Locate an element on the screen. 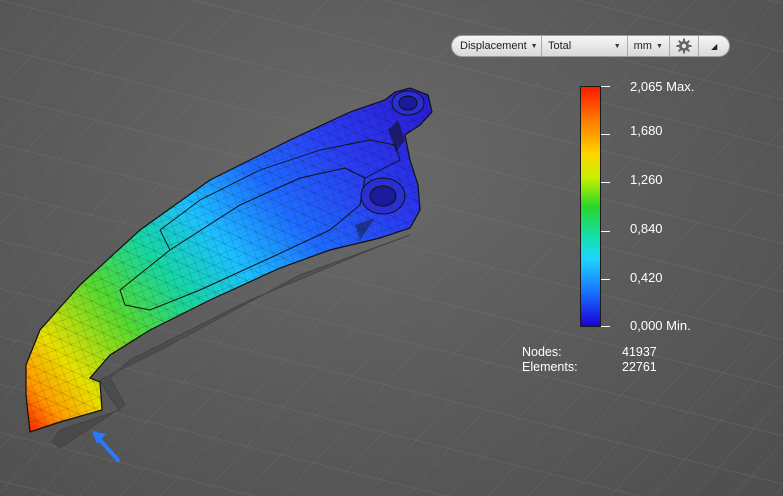 The width and height of the screenshot is (783, 496). nodes-label: Nodes: is located at coordinates (542, 352).